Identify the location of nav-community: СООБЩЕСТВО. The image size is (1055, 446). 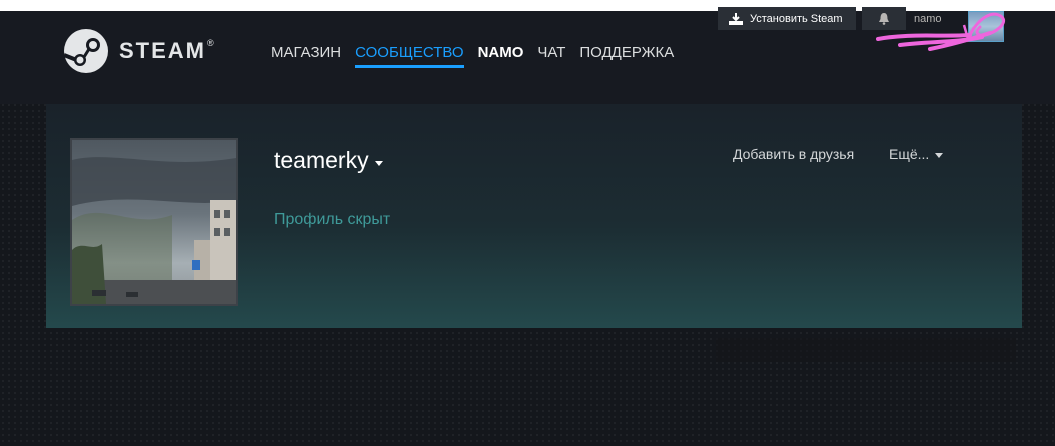
(409, 56).